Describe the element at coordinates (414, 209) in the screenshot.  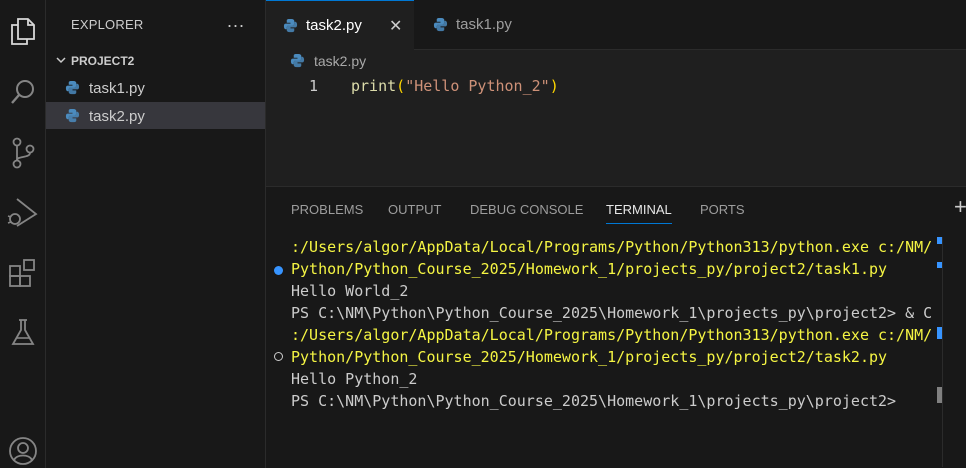
I see `tab-output: OUTPUT` at that location.